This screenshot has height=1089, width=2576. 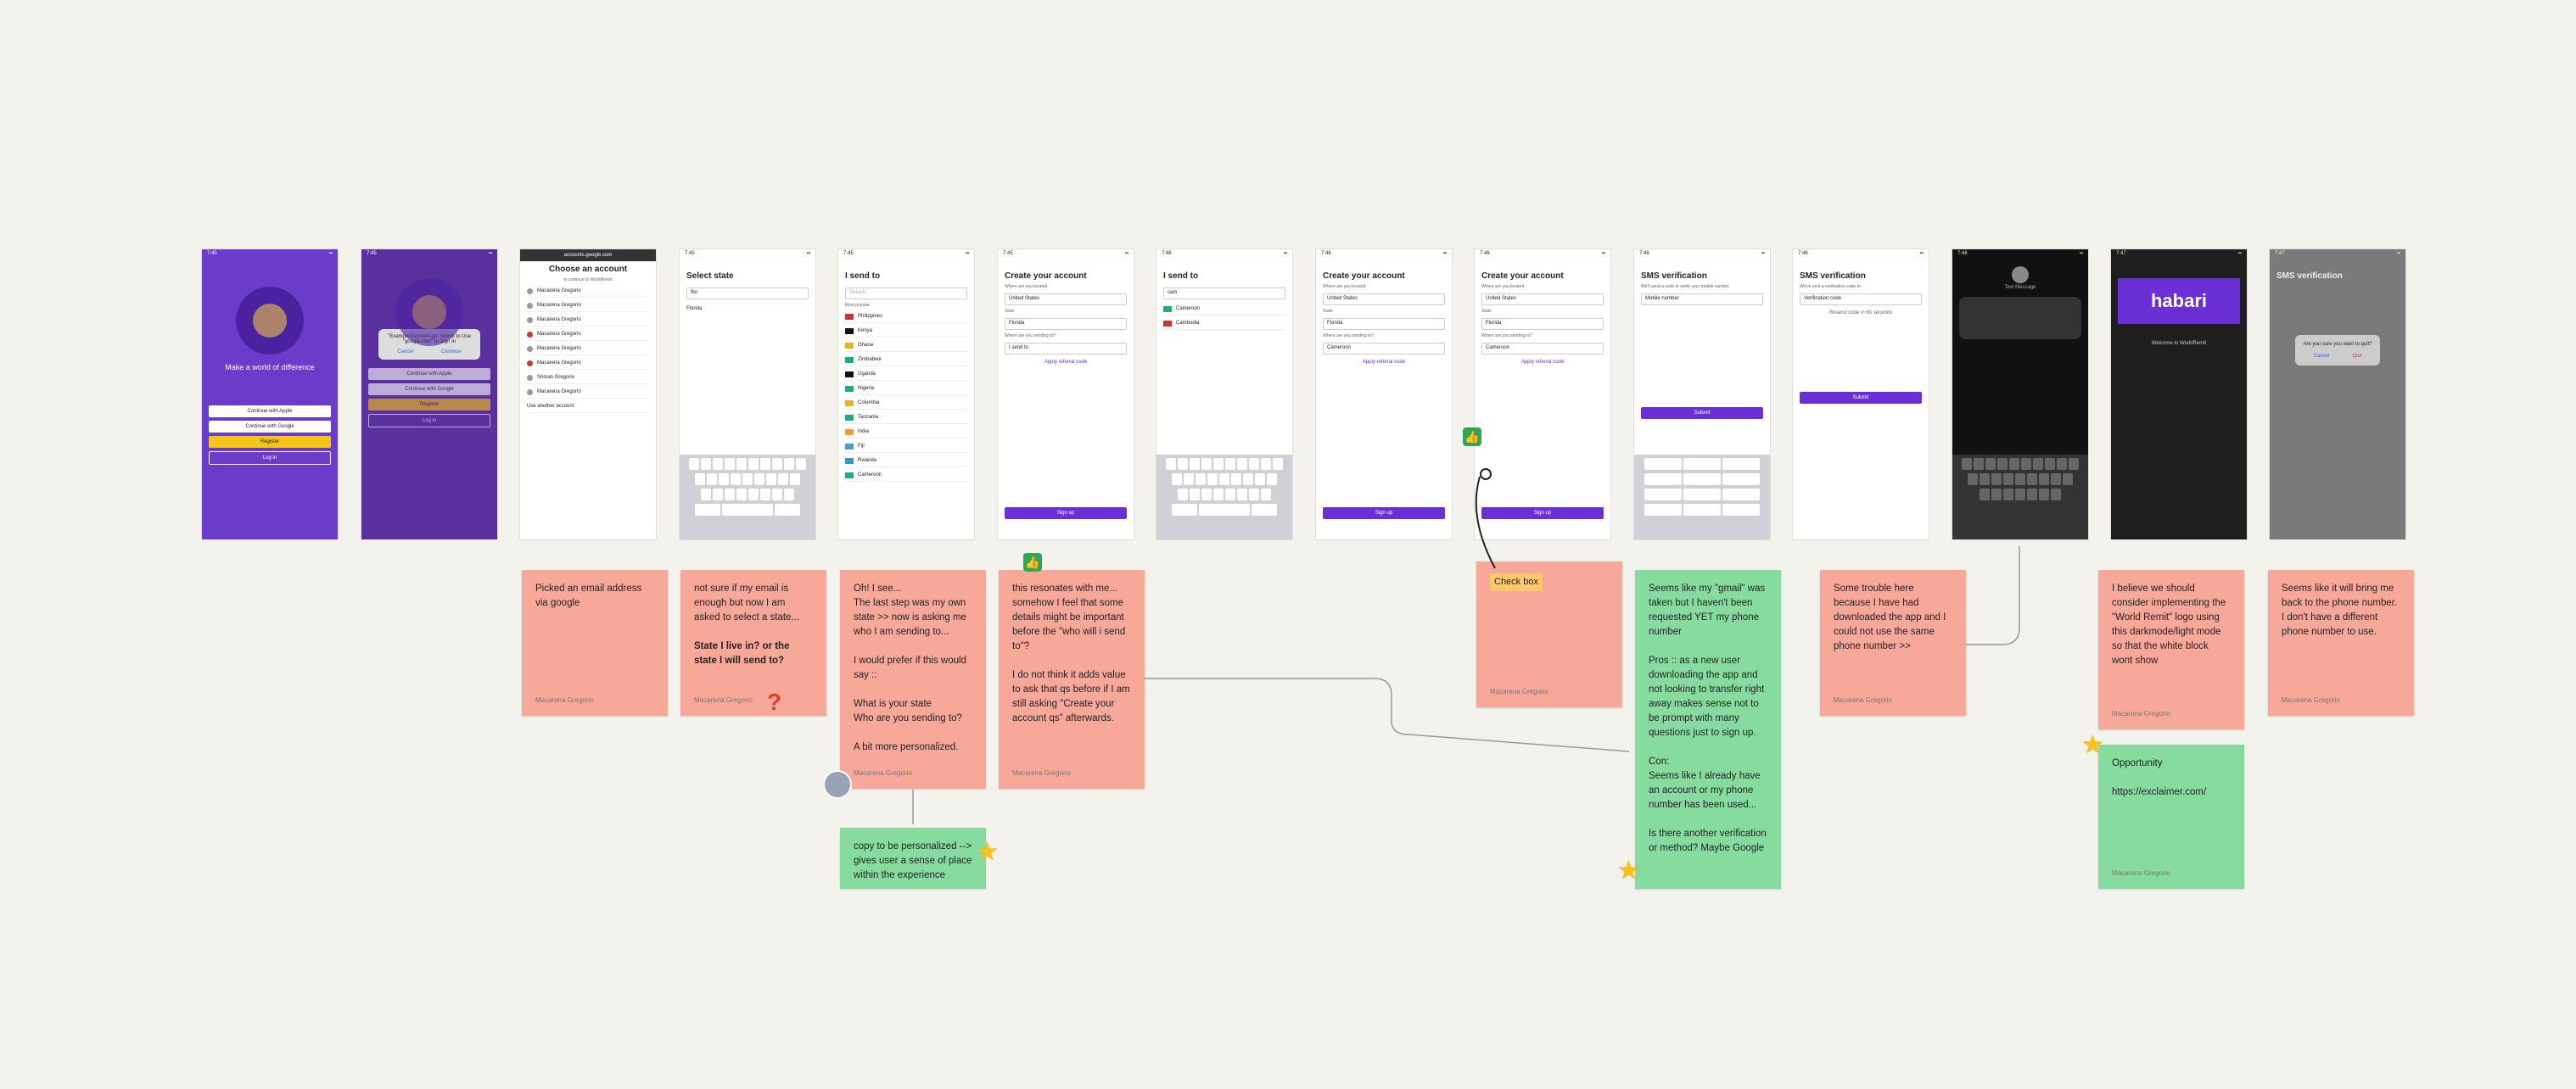 What do you see at coordinates (1046, 276) in the screenshot?
I see `create-account-title: Create your account` at bounding box center [1046, 276].